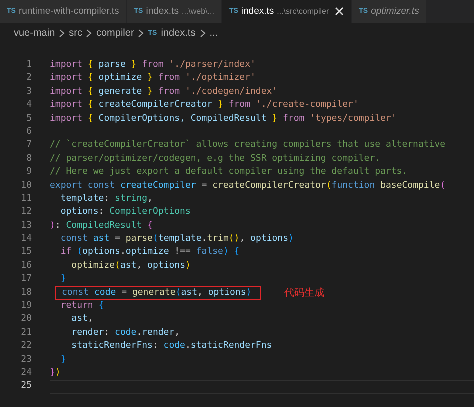 Image resolution: width=474 pixels, height=407 pixels. Describe the element at coordinates (153, 65) in the screenshot. I see `code-line: import { parse } from './parser/index'` at that location.